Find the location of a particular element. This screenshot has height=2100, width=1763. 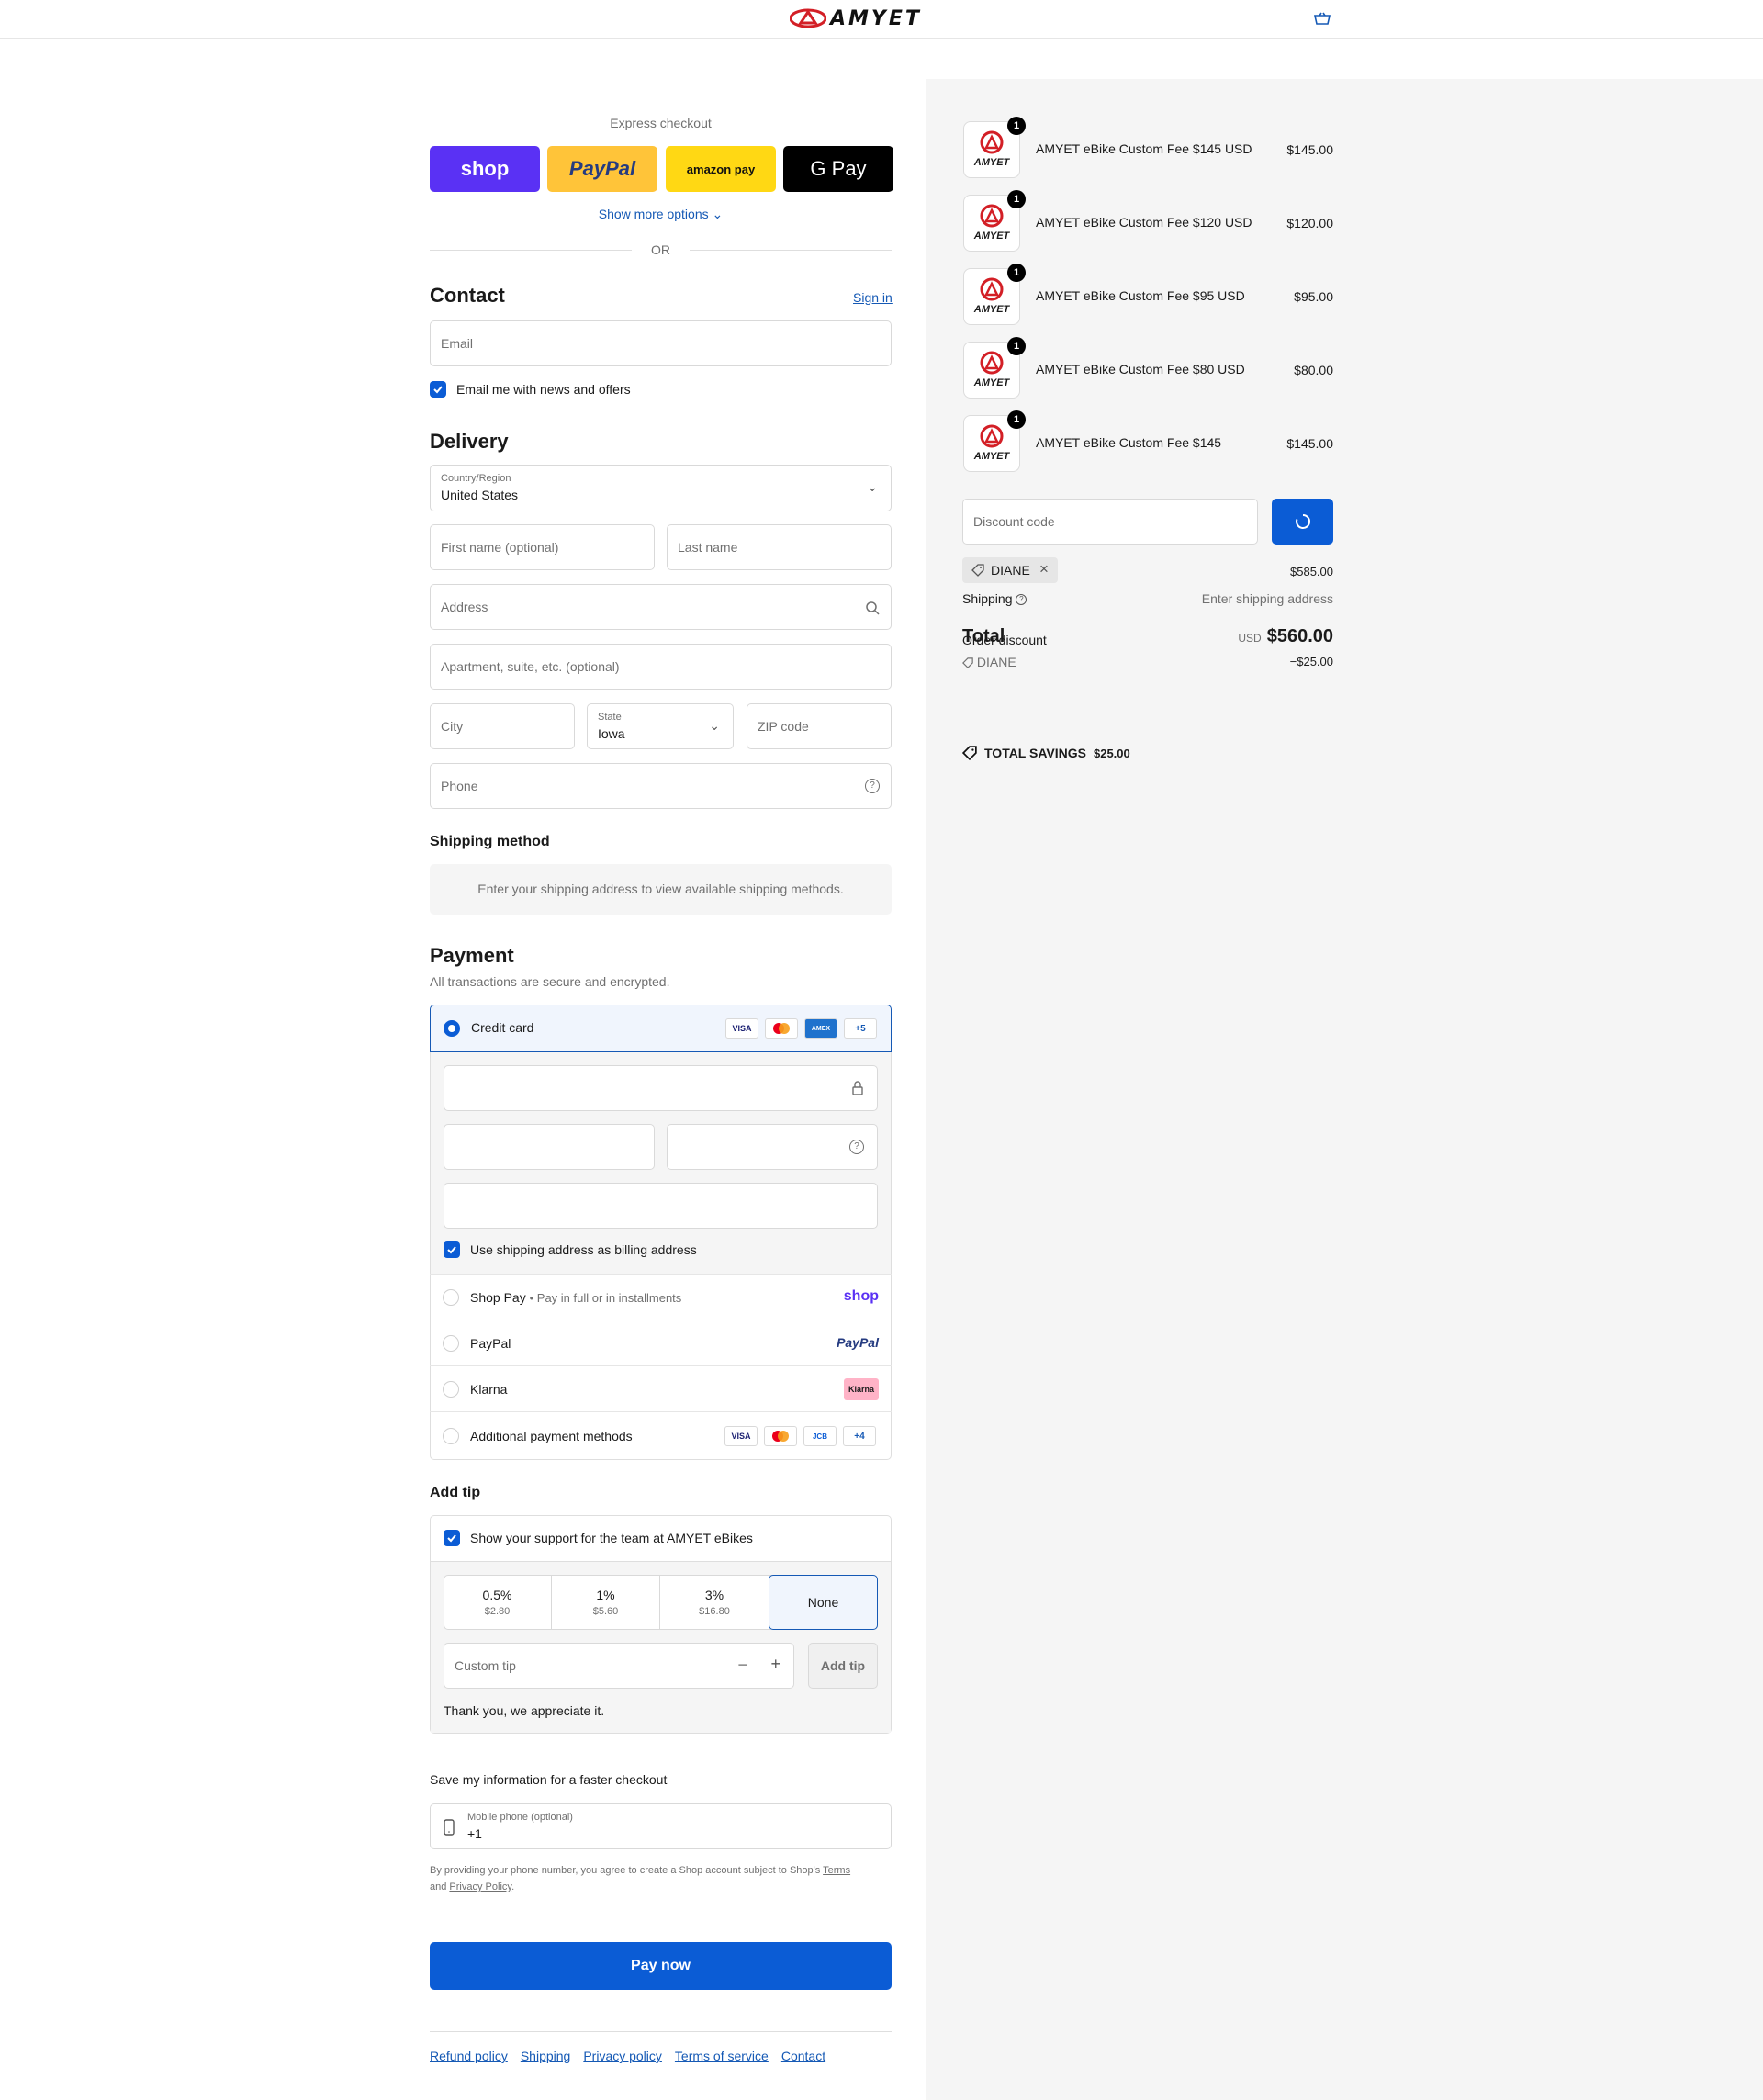

terms-link: Terms is located at coordinates (836, 1870).